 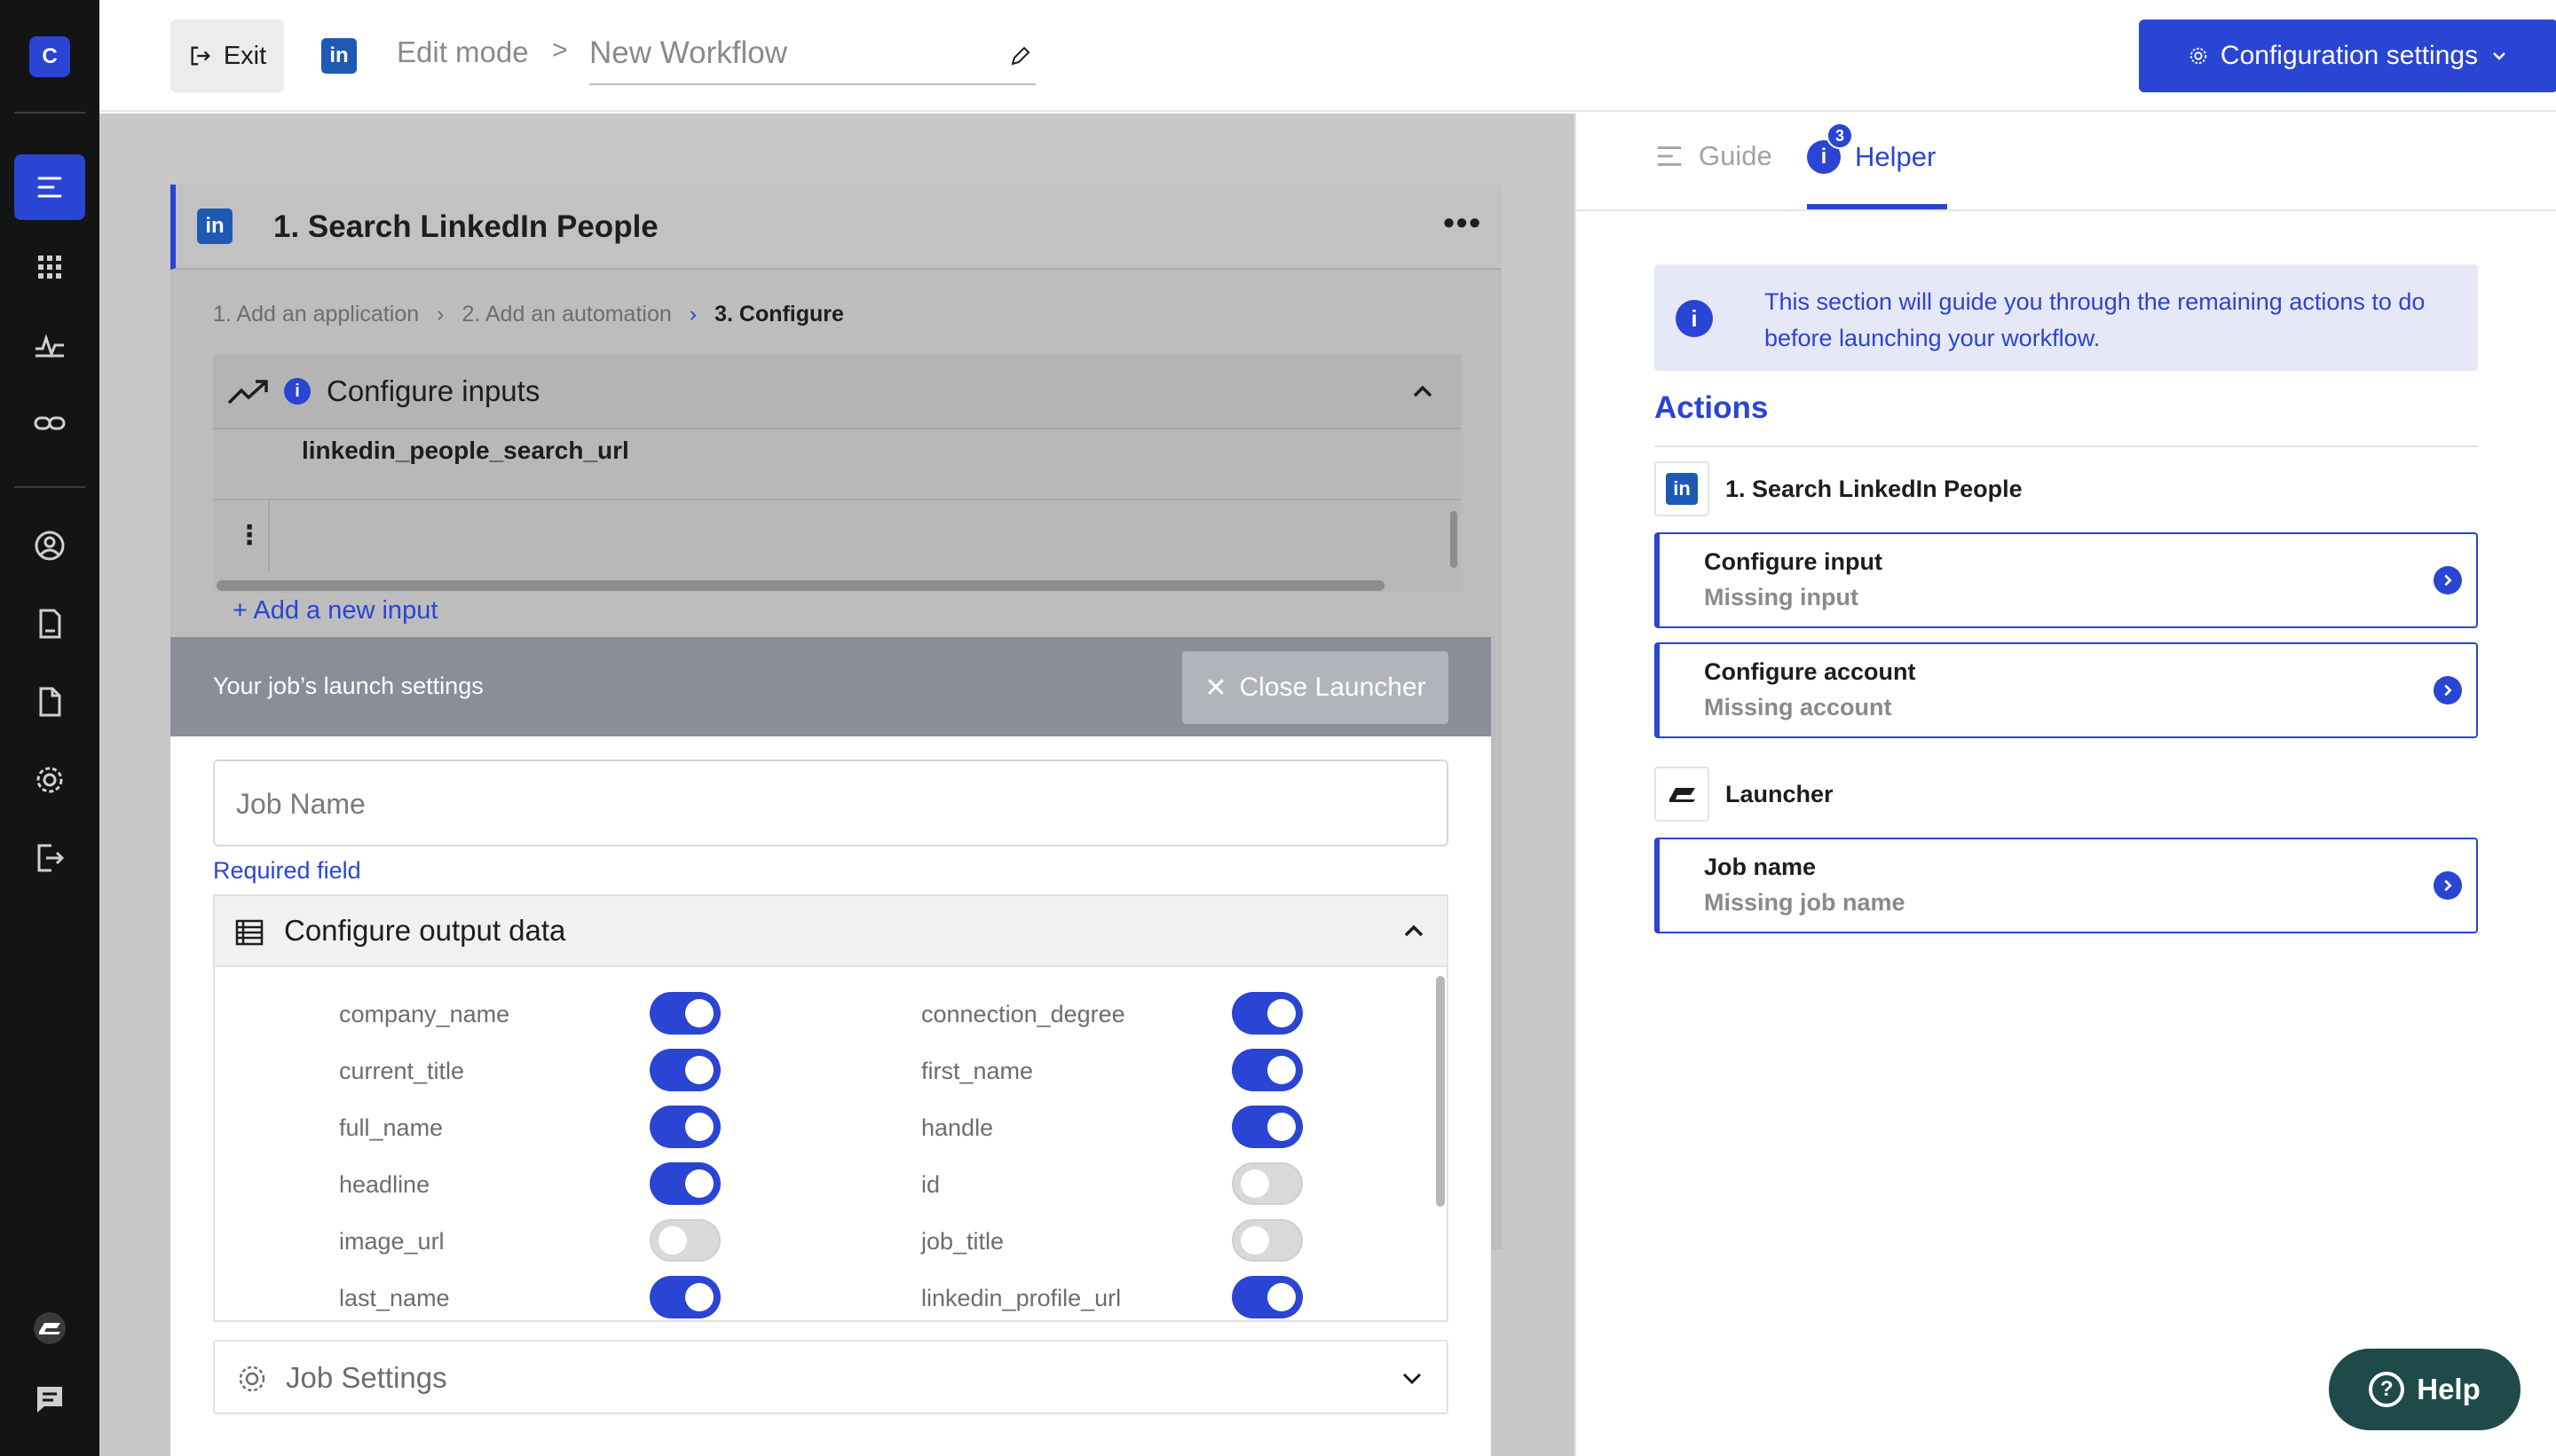 I want to click on rail-item-files, so click(x=49, y=702).